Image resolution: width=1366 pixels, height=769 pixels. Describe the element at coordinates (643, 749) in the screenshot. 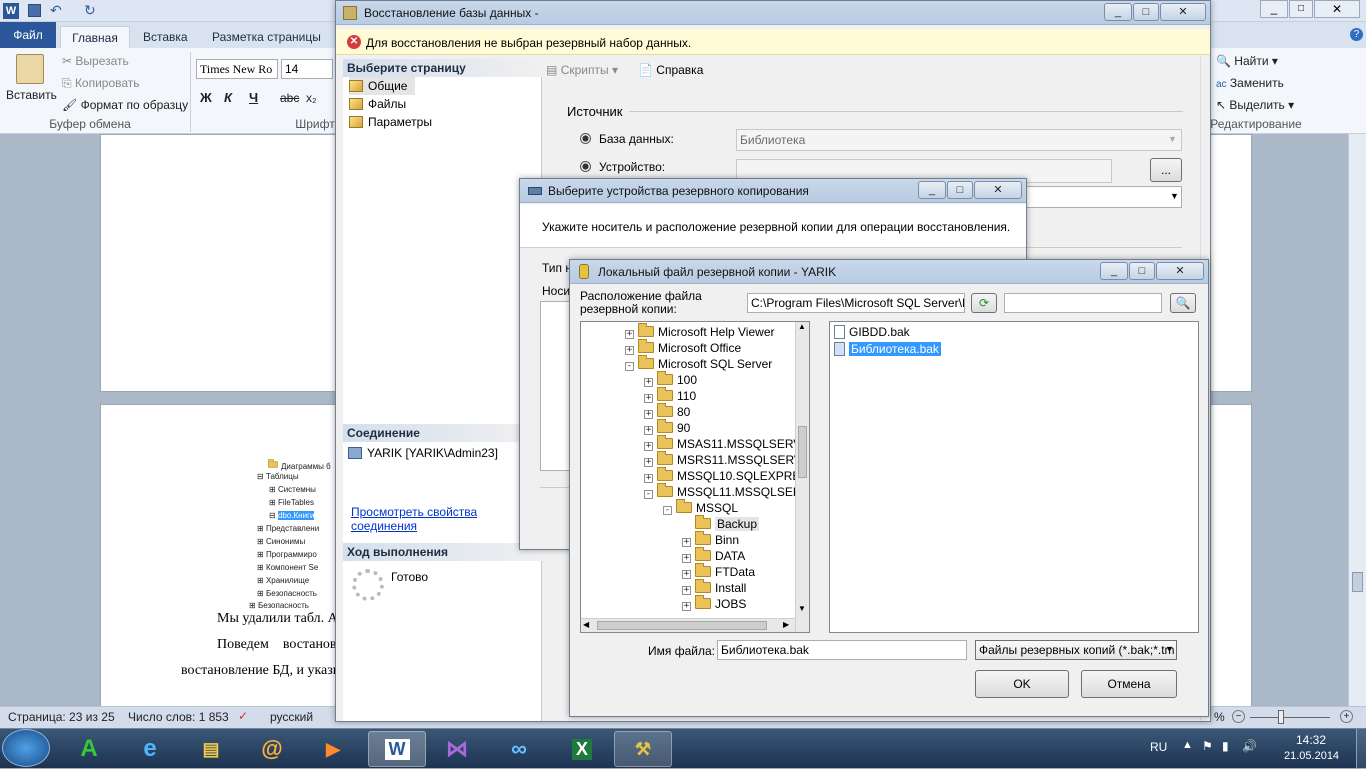

I see `sql-management-studio-icon: ⚒` at that location.